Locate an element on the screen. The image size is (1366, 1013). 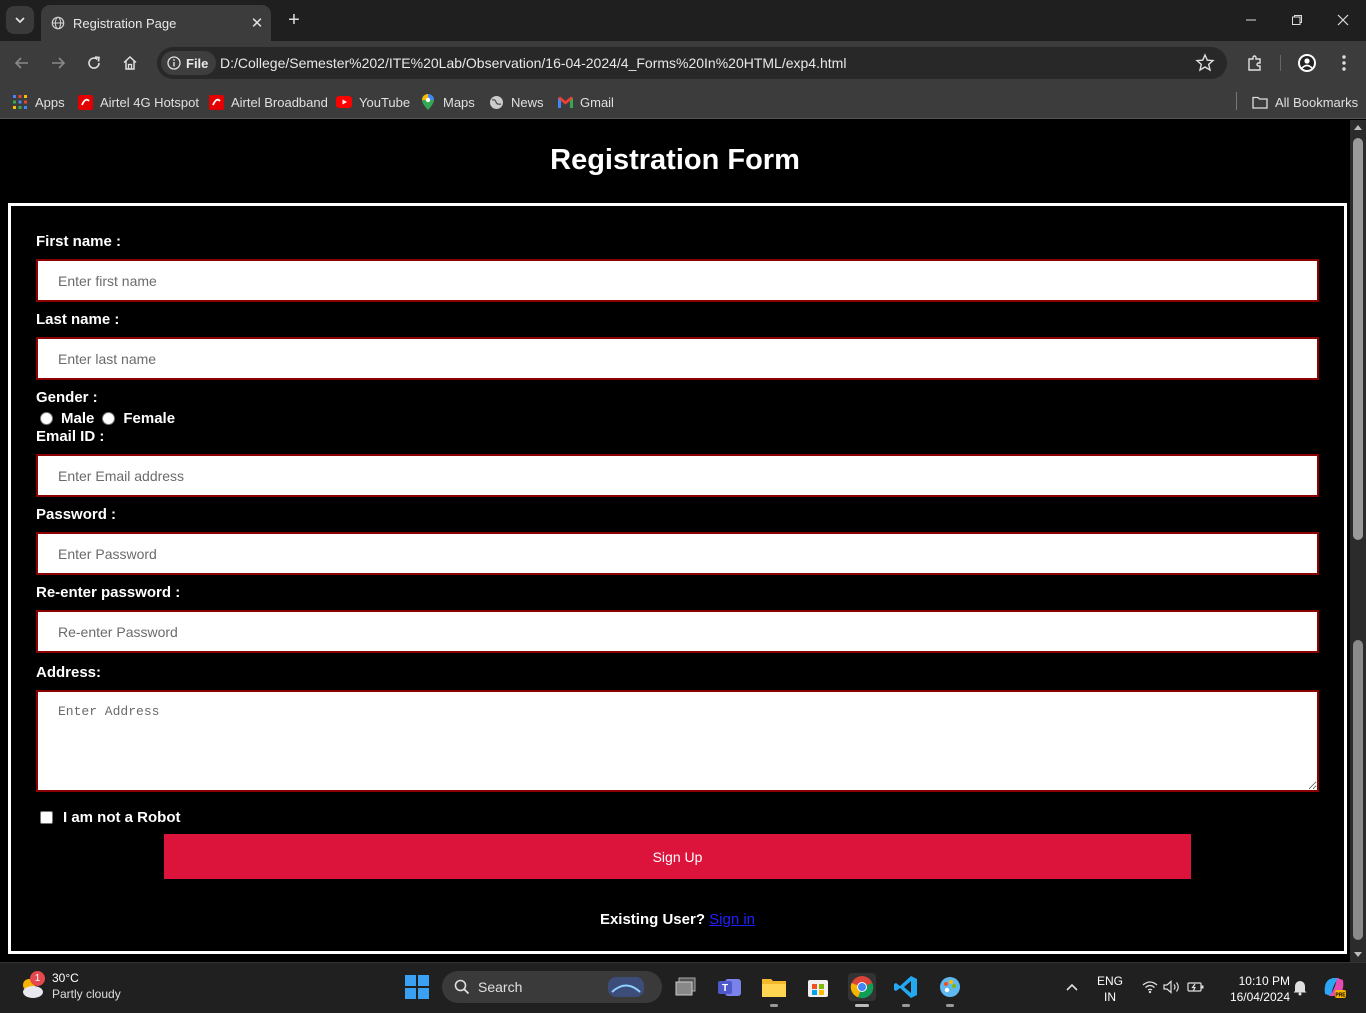
site-info-chip: File is located at coordinates (189, 63).